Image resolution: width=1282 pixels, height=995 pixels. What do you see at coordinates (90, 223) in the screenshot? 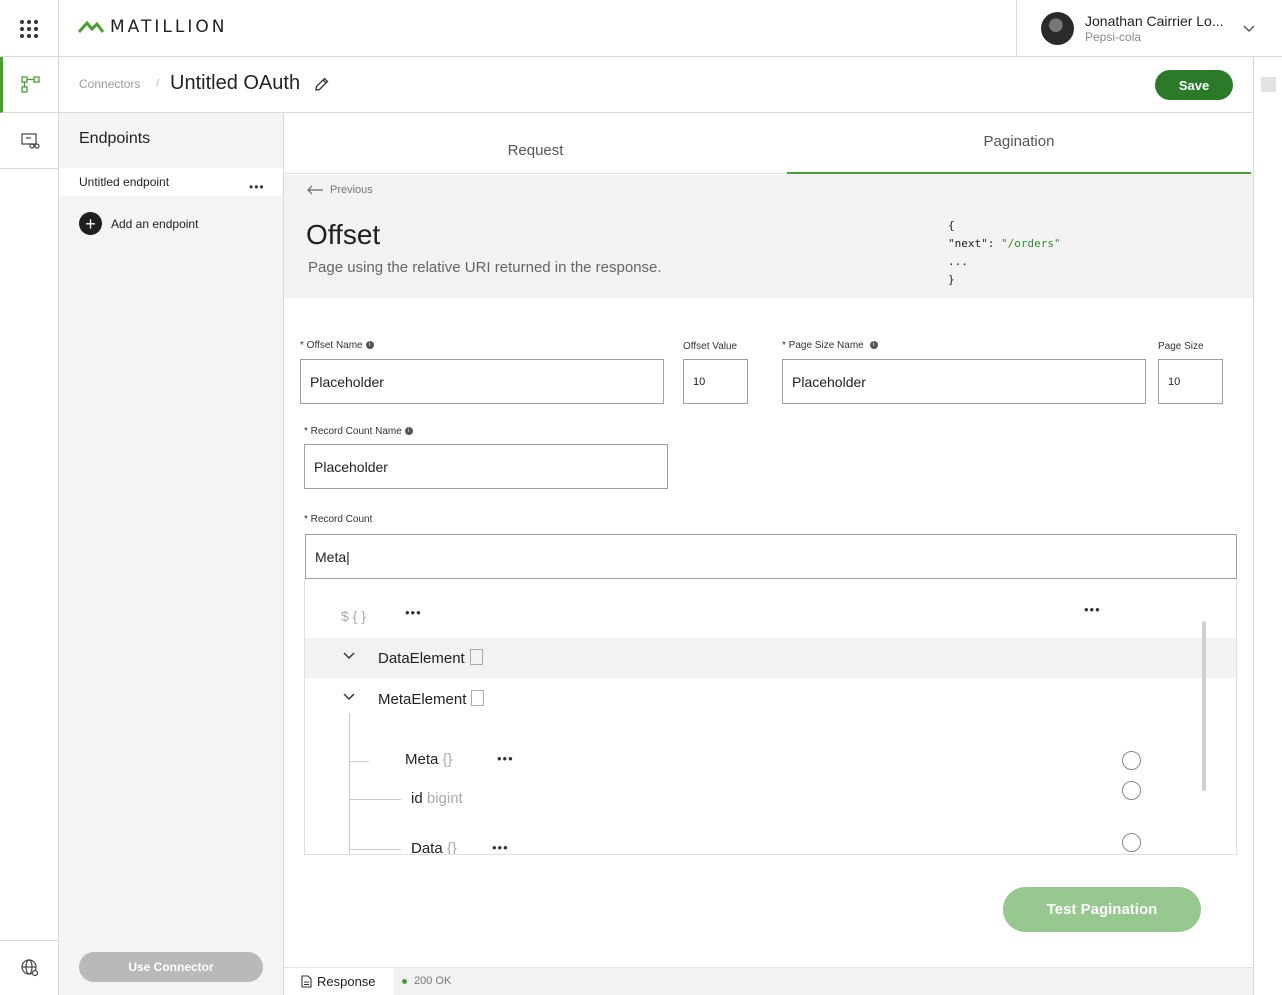
I see `plus-icon: +` at bounding box center [90, 223].